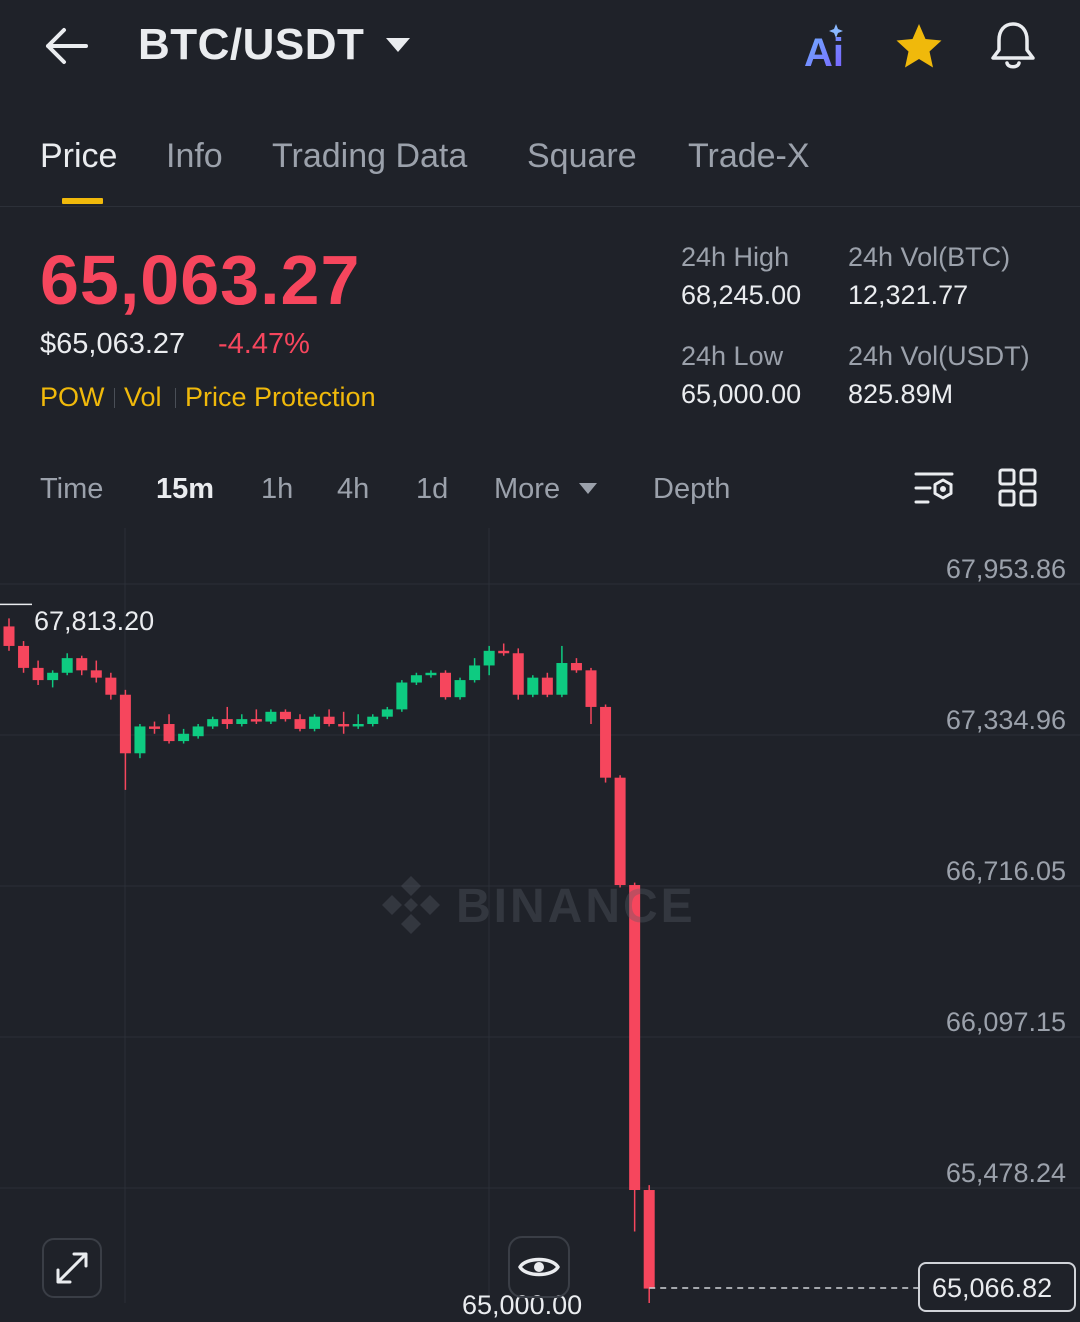 This screenshot has width=1080, height=1322. I want to click on indicator-settings-button, so click(935, 489).